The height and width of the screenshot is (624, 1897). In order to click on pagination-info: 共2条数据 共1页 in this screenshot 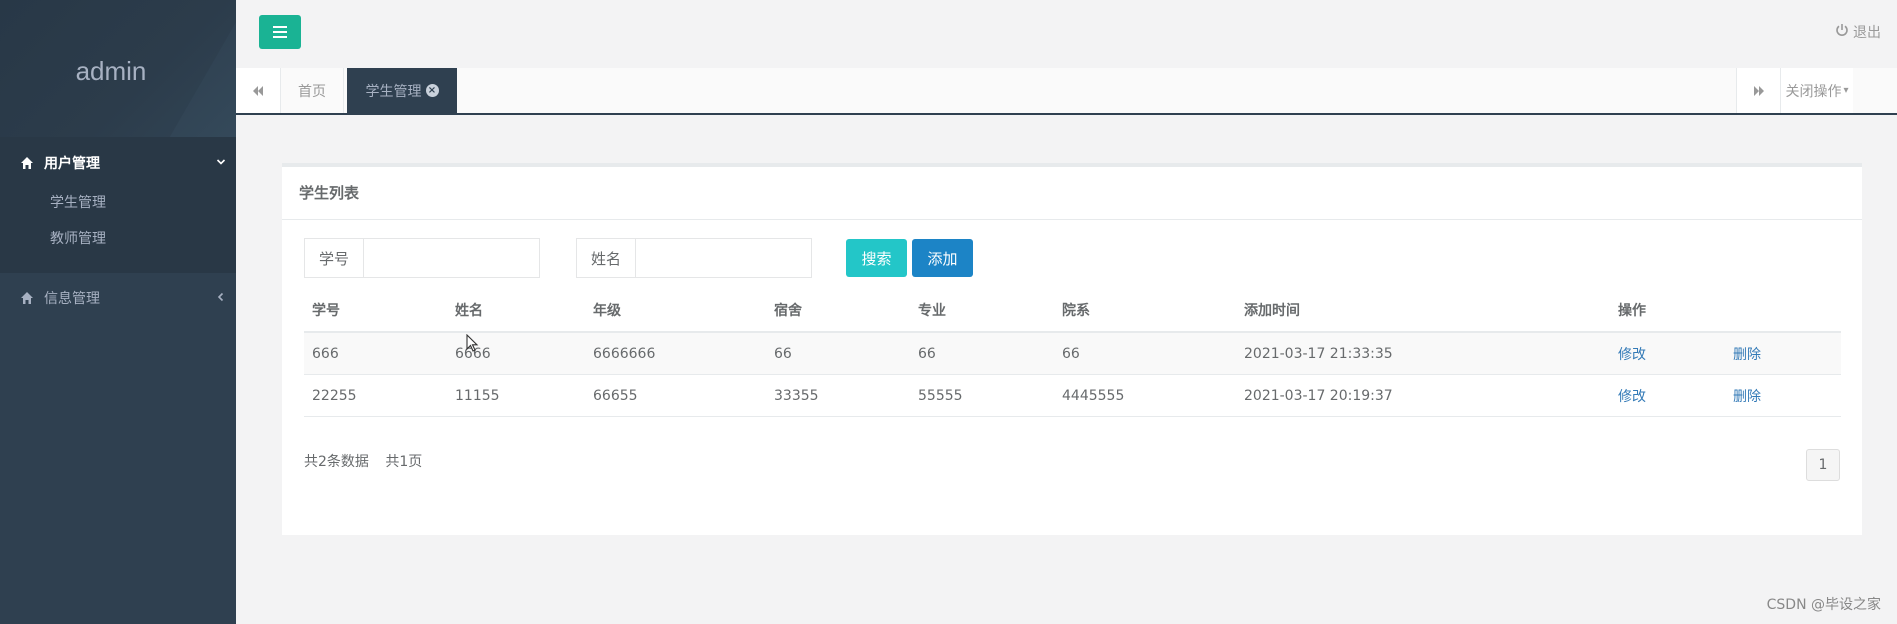, I will do `click(363, 461)`.